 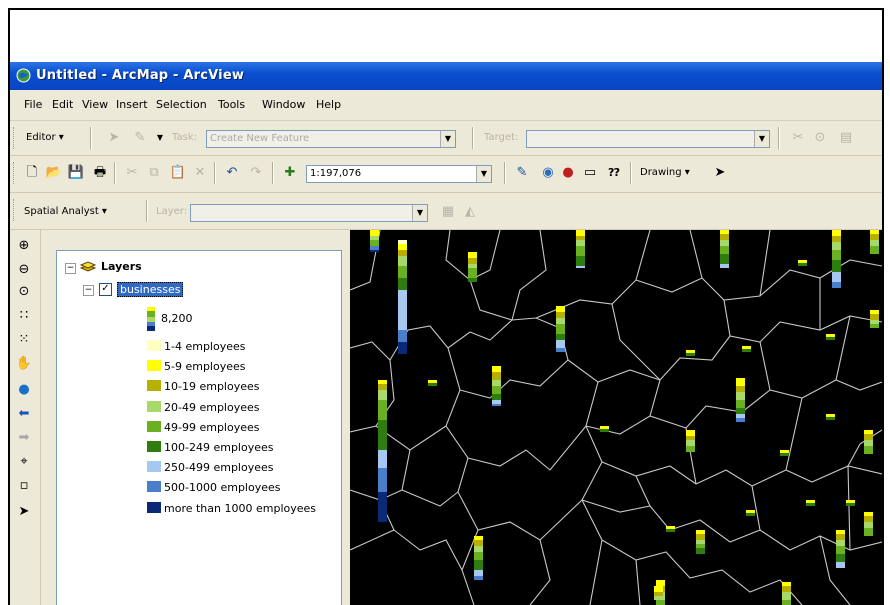 I want to click on select-elements-icon: ➤, so click(x=720, y=173).